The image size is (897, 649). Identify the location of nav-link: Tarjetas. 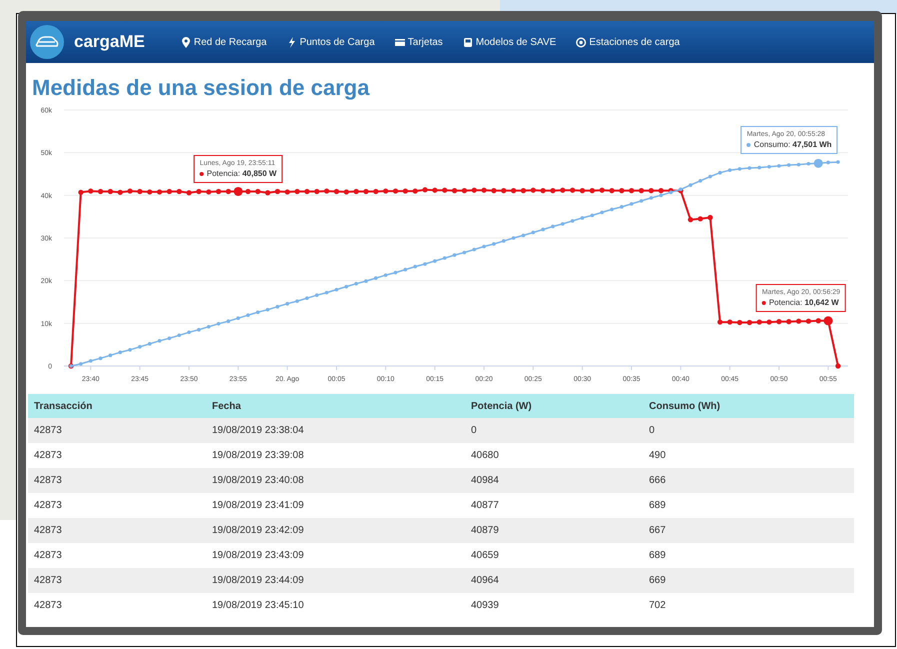
(418, 42).